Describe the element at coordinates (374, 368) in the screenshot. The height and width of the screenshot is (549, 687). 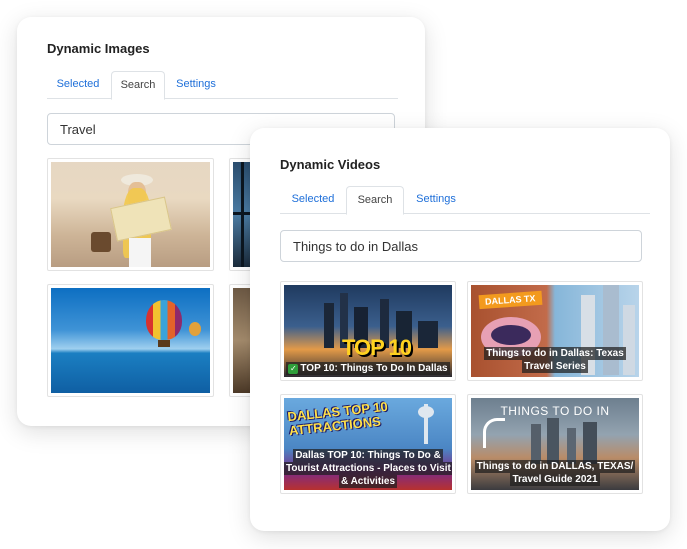
I see `video-caption: TOP 10: Things To Do In Dallas` at that location.